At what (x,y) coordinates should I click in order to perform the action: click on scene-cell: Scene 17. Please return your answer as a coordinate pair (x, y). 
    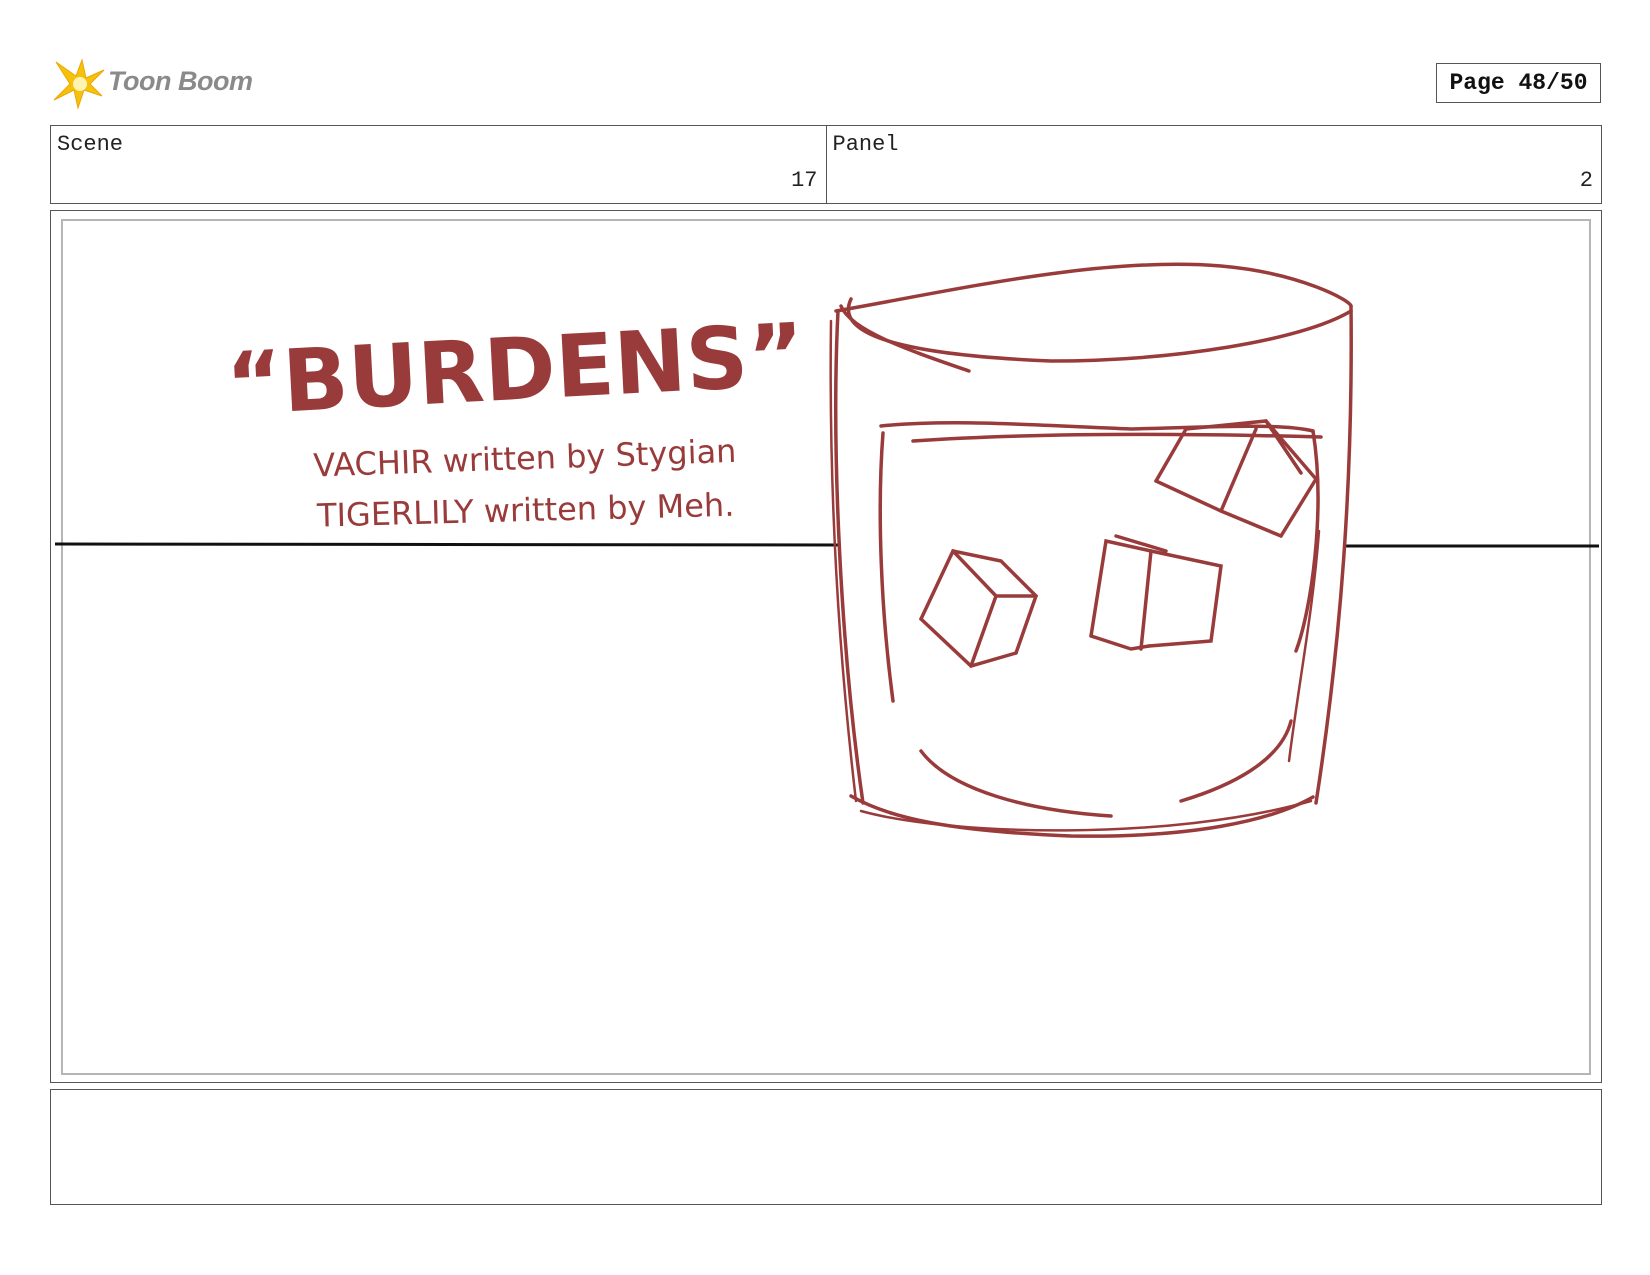
    Looking at the image, I should click on (438, 164).